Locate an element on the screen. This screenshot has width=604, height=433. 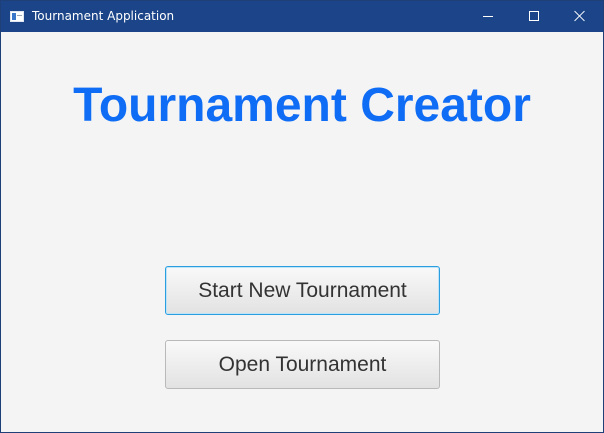
title-bar: Tournament Application is located at coordinates (302, 16).